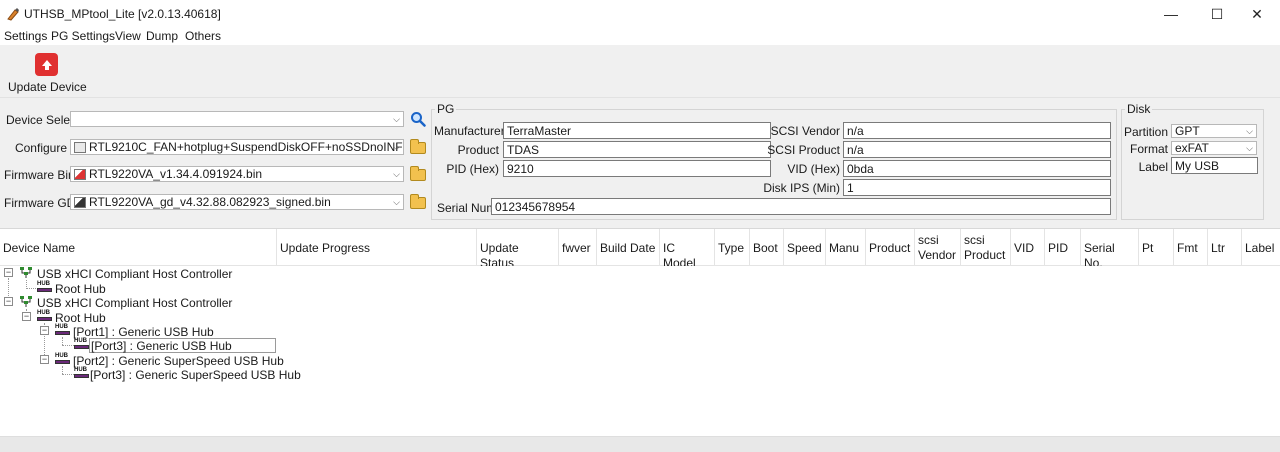 The height and width of the screenshot is (452, 1280). I want to click on disk-ips-label: Disk IPS (Min), so click(801, 188).